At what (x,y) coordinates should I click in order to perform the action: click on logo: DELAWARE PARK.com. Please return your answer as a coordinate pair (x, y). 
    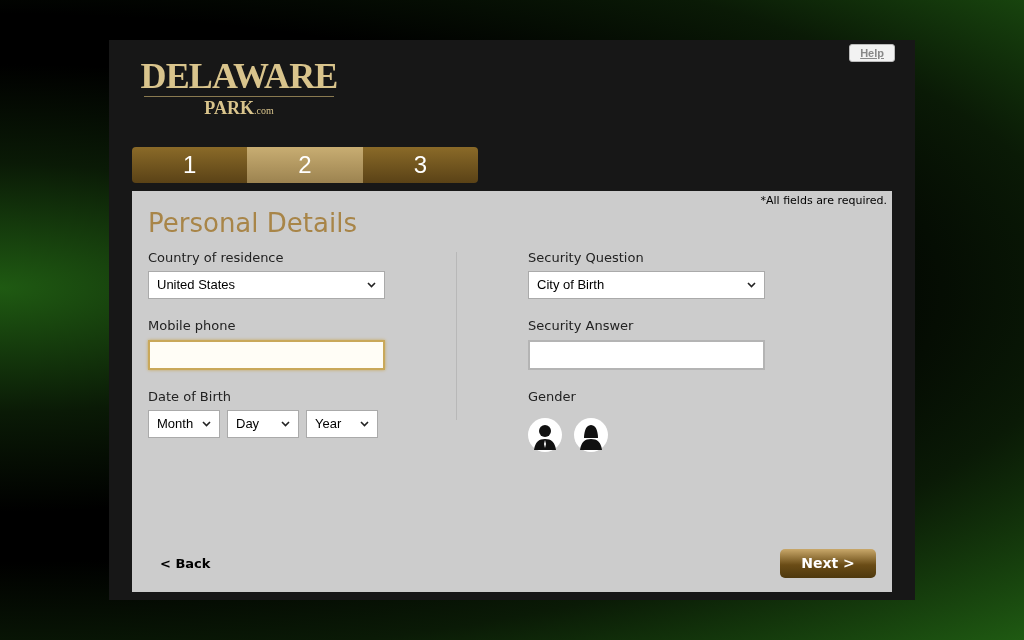
    Looking at the image, I should click on (239, 87).